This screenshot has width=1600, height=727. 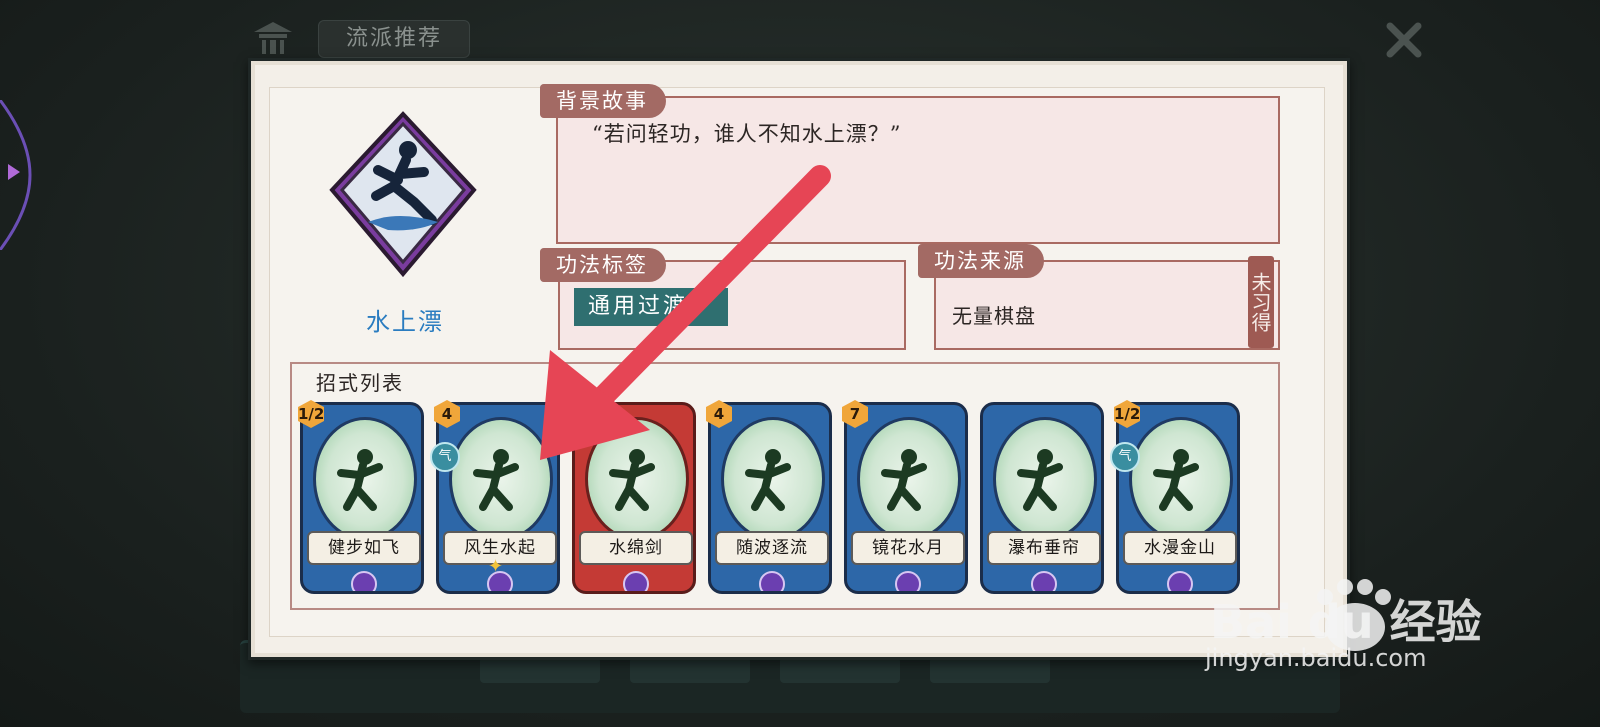 What do you see at coordinates (772, 548) in the screenshot?
I see `card-name: 随波逐流` at bounding box center [772, 548].